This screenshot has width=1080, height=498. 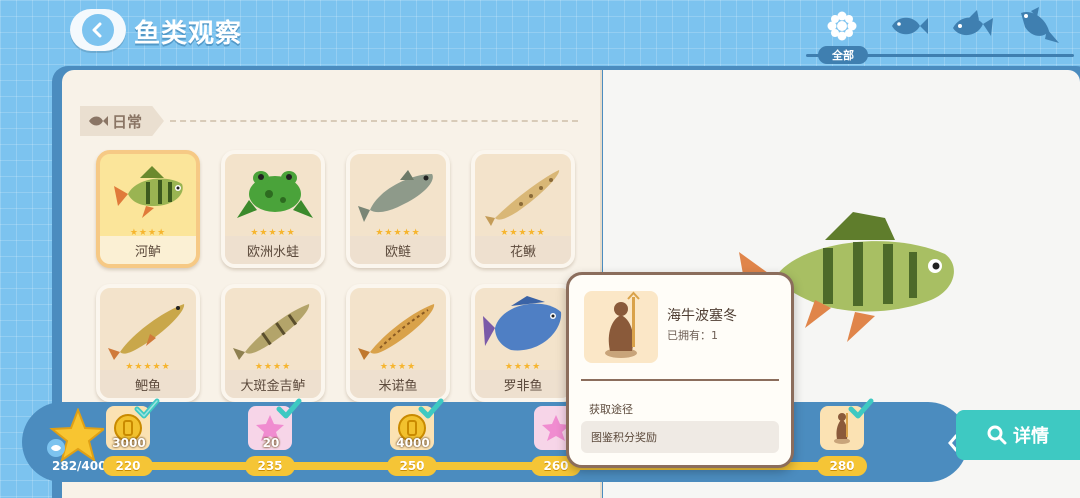 What do you see at coordinates (973, 23) in the screenshot?
I see `medium-fish-icon` at bounding box center [973, 23].